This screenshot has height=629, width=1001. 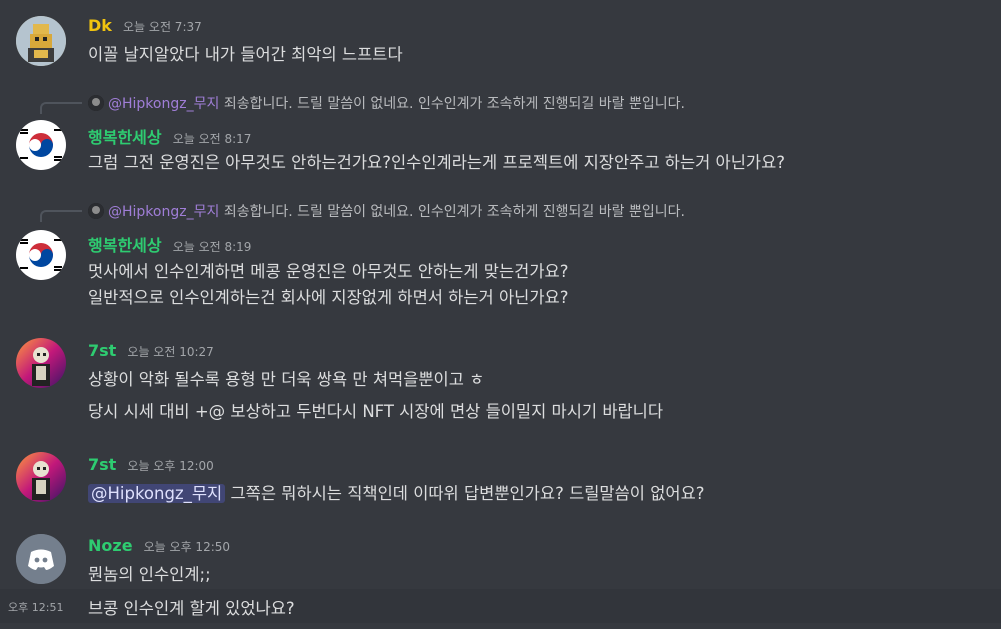 I want to click on message-followup: 오후 12:51 브콩 인수인계 할게 있었나요?, so click(x=500, y=606).